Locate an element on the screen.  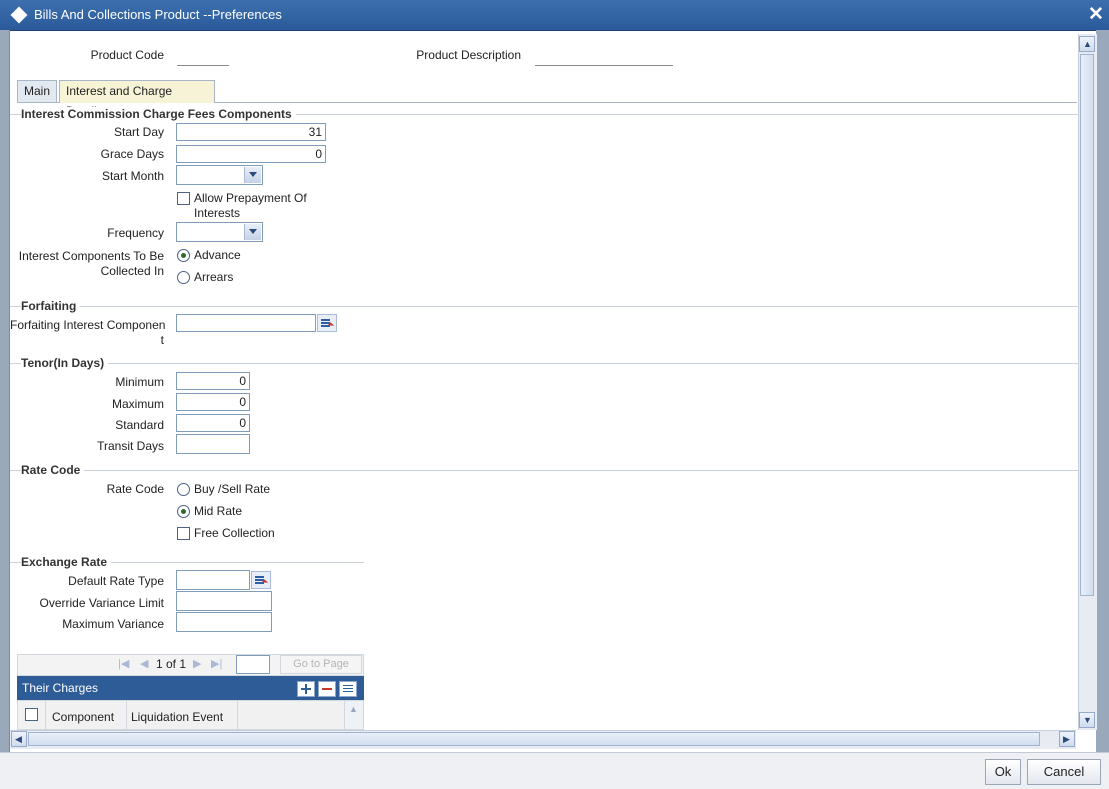
window-right-border is located at coordinates (1102, 391).